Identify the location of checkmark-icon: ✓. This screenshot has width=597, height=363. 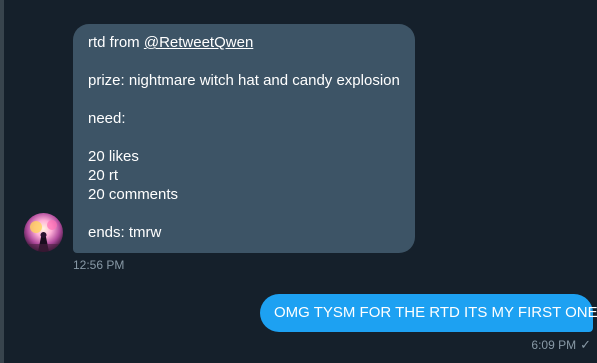
(585, 344).